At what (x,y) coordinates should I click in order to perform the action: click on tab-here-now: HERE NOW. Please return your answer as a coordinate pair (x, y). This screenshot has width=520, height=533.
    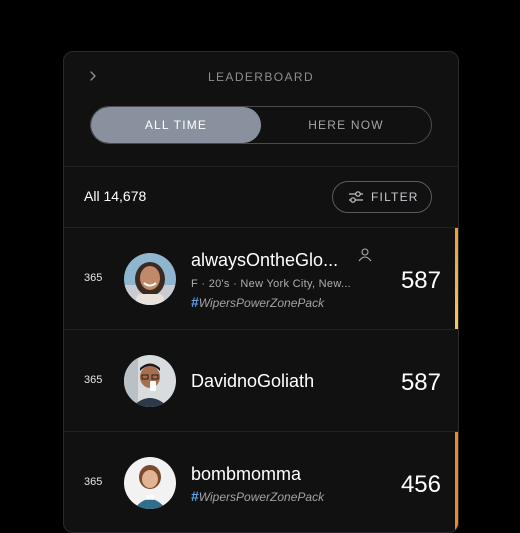
    Looking at the image, I should click on (346, 125).